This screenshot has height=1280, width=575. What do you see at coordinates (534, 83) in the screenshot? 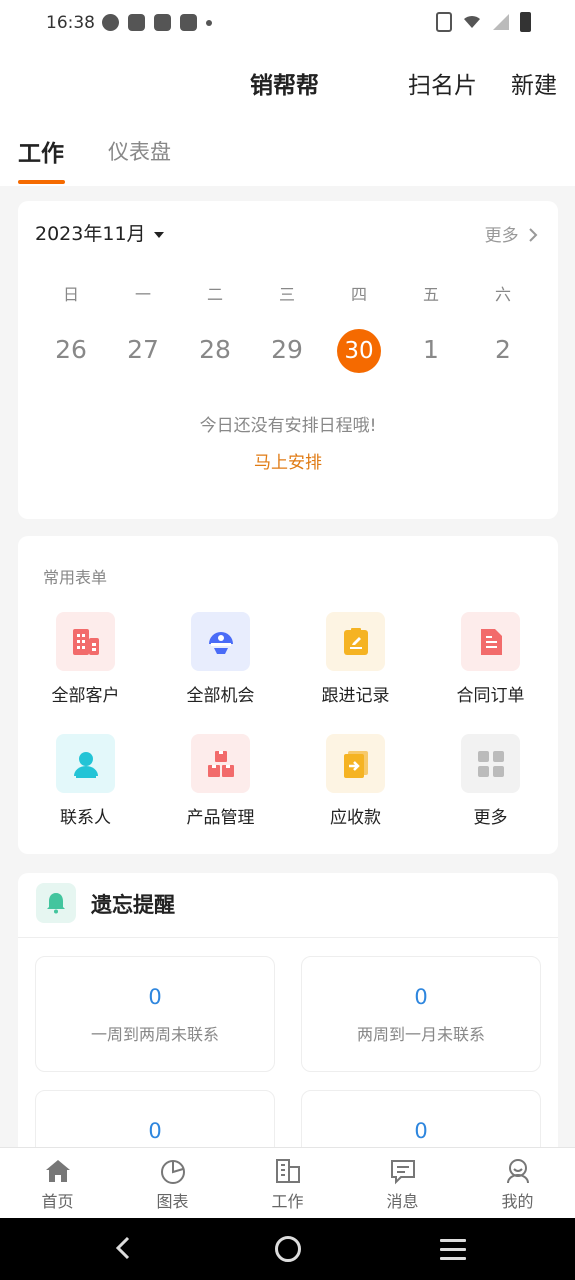
I see `new-button: 新建` at bounding box center [534, 83].